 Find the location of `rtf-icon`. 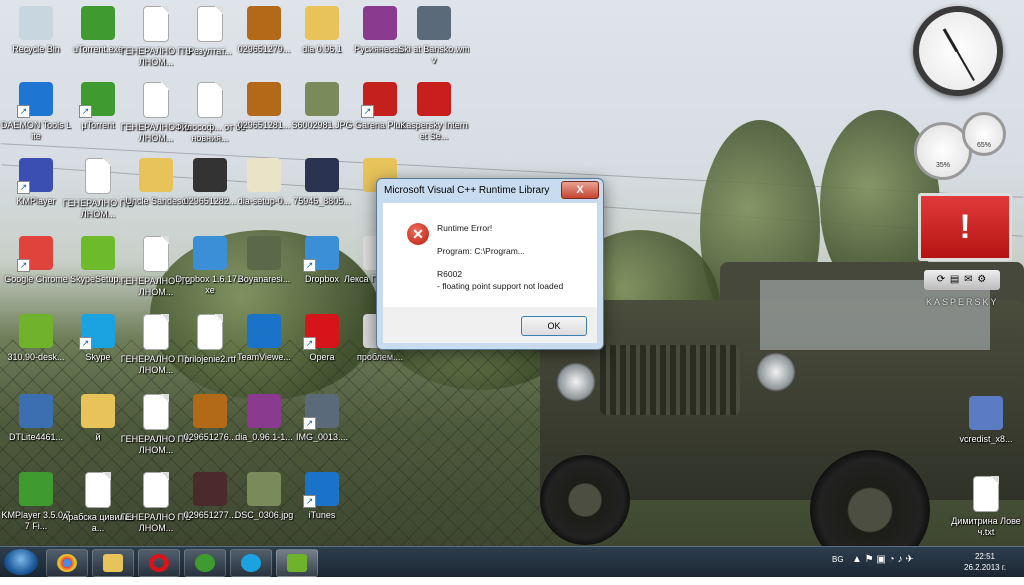

rtf-icon is located at coordinates (210, 332).